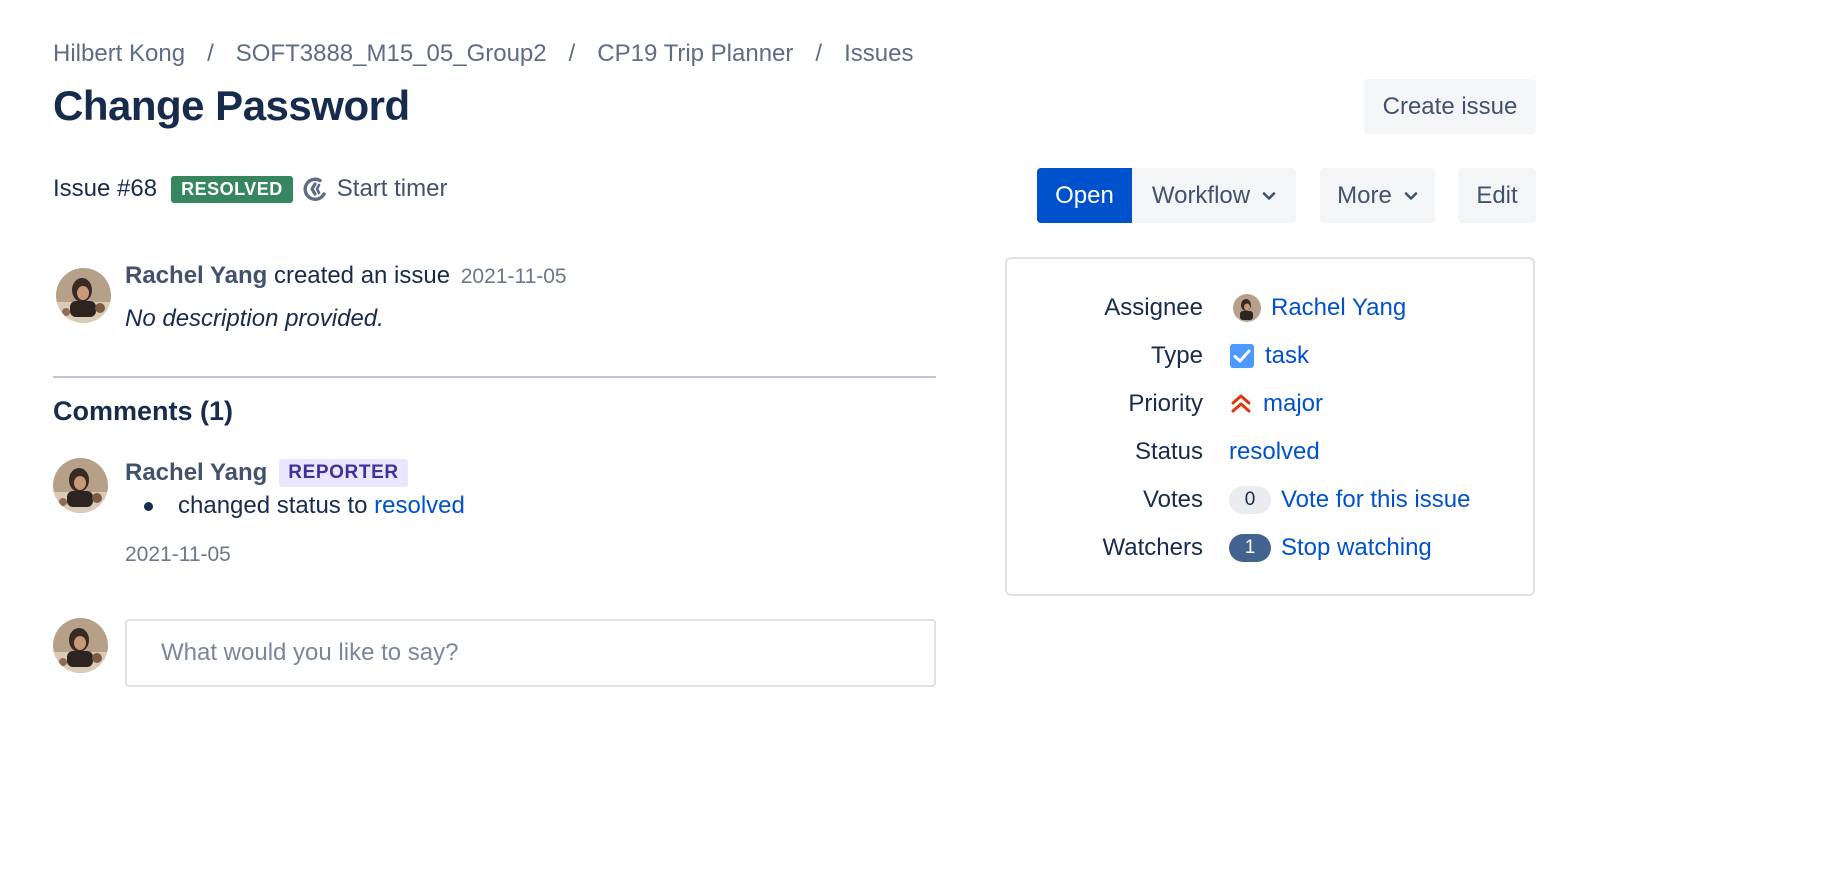 Image resolution: width=1832 pixels, height=884 pixels. I want to click on workflow-dropdown: Workflow, so click(1214, 195).